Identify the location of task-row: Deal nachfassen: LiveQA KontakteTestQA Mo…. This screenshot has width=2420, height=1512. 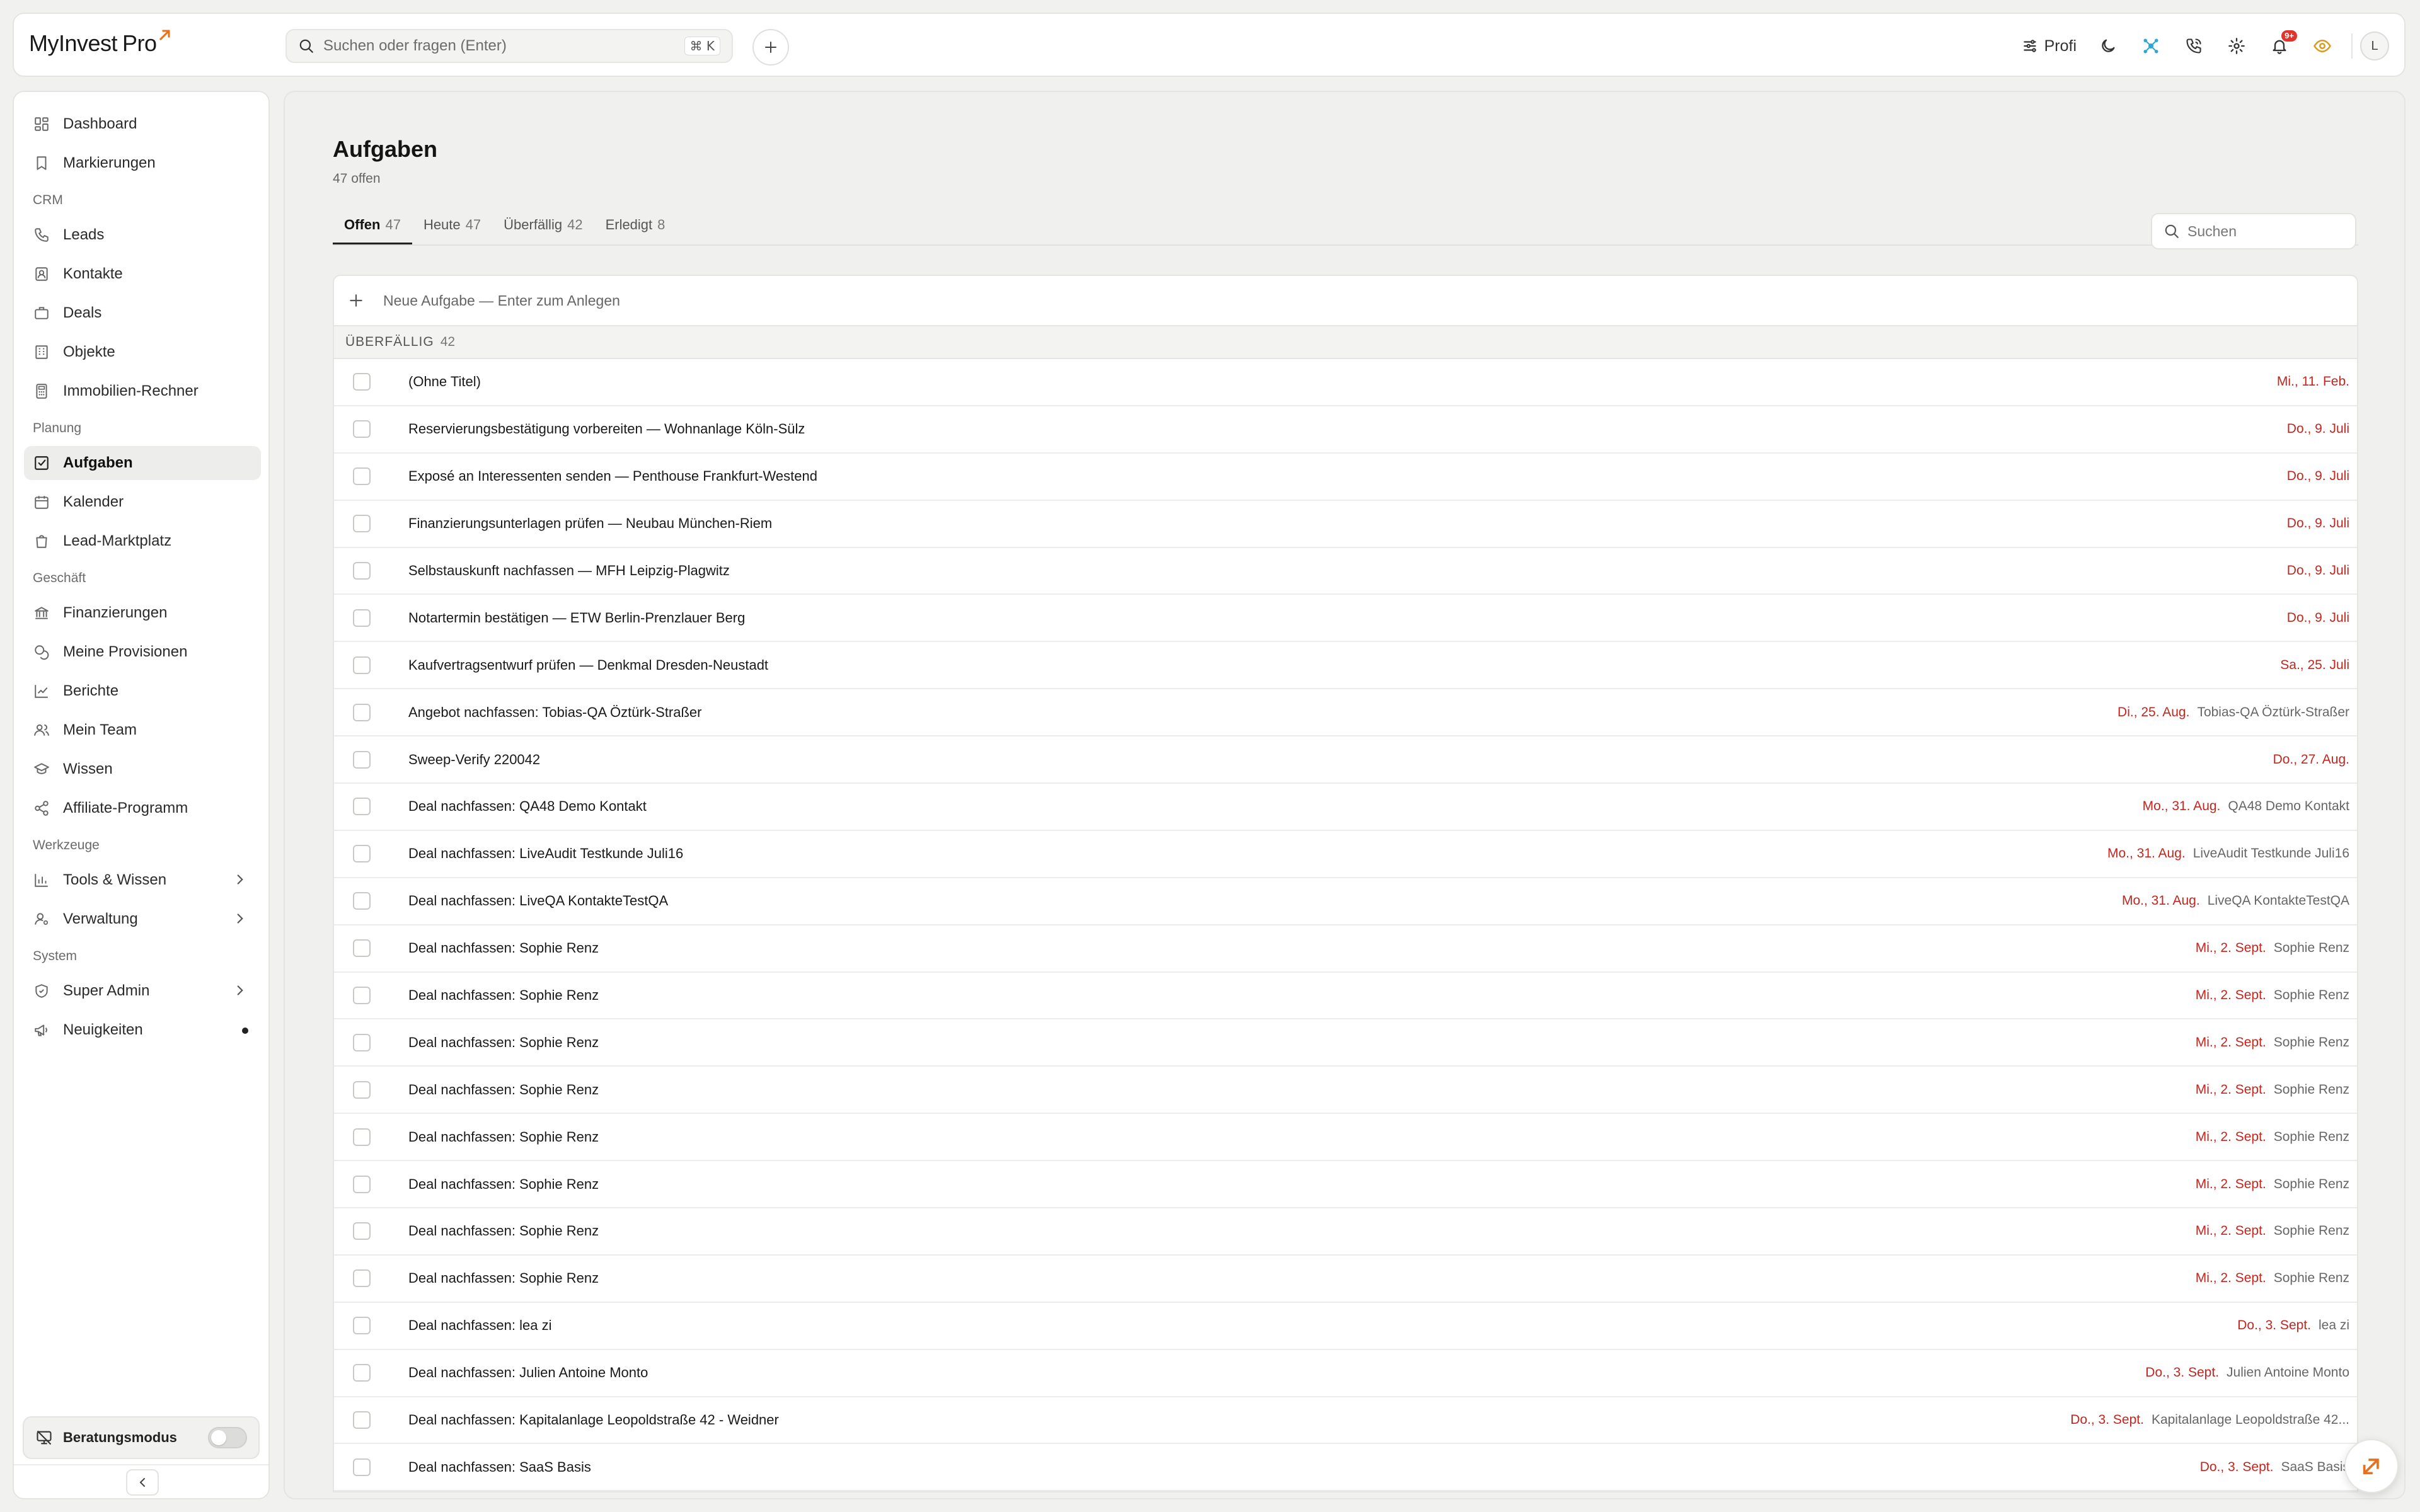
(1346, 901).